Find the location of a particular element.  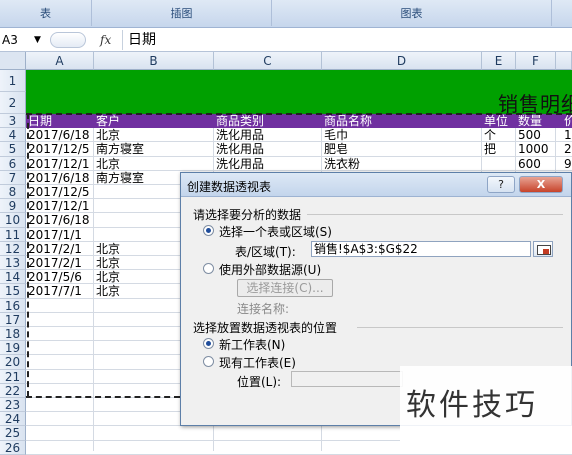

cell-customer-row-15: 北京 is located at coordinates (108, 291).